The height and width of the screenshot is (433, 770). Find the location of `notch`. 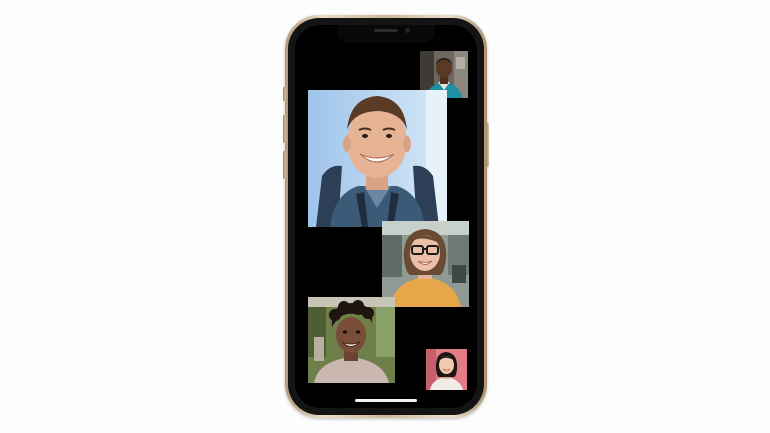

notch is located at coordinates (386, 34).